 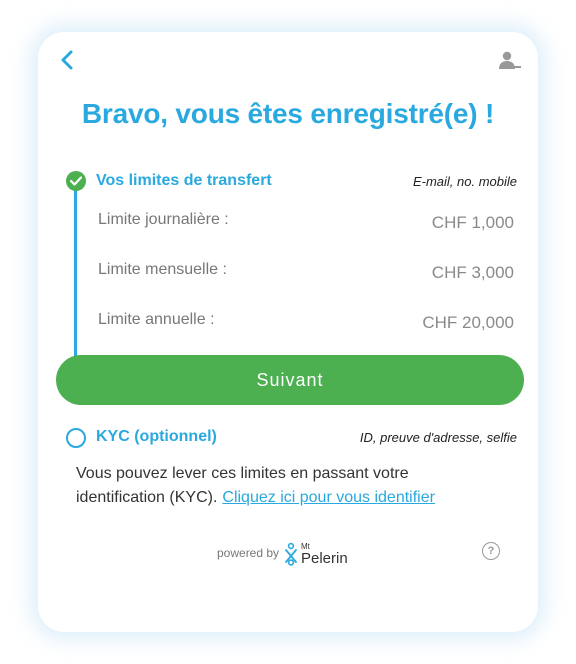 What do you see at coordinates (248, 553) in the screenshot?
I see `powered-by-text: powered by` at bounding box center [248, 553].